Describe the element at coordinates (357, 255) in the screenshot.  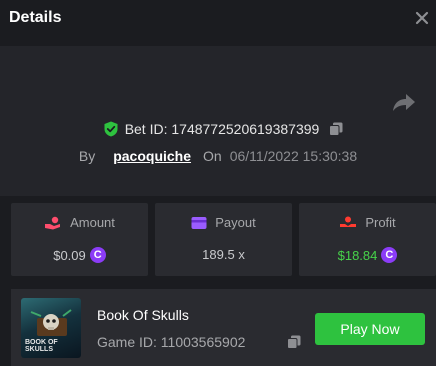
I see `profit-value: $18.84` at that location.